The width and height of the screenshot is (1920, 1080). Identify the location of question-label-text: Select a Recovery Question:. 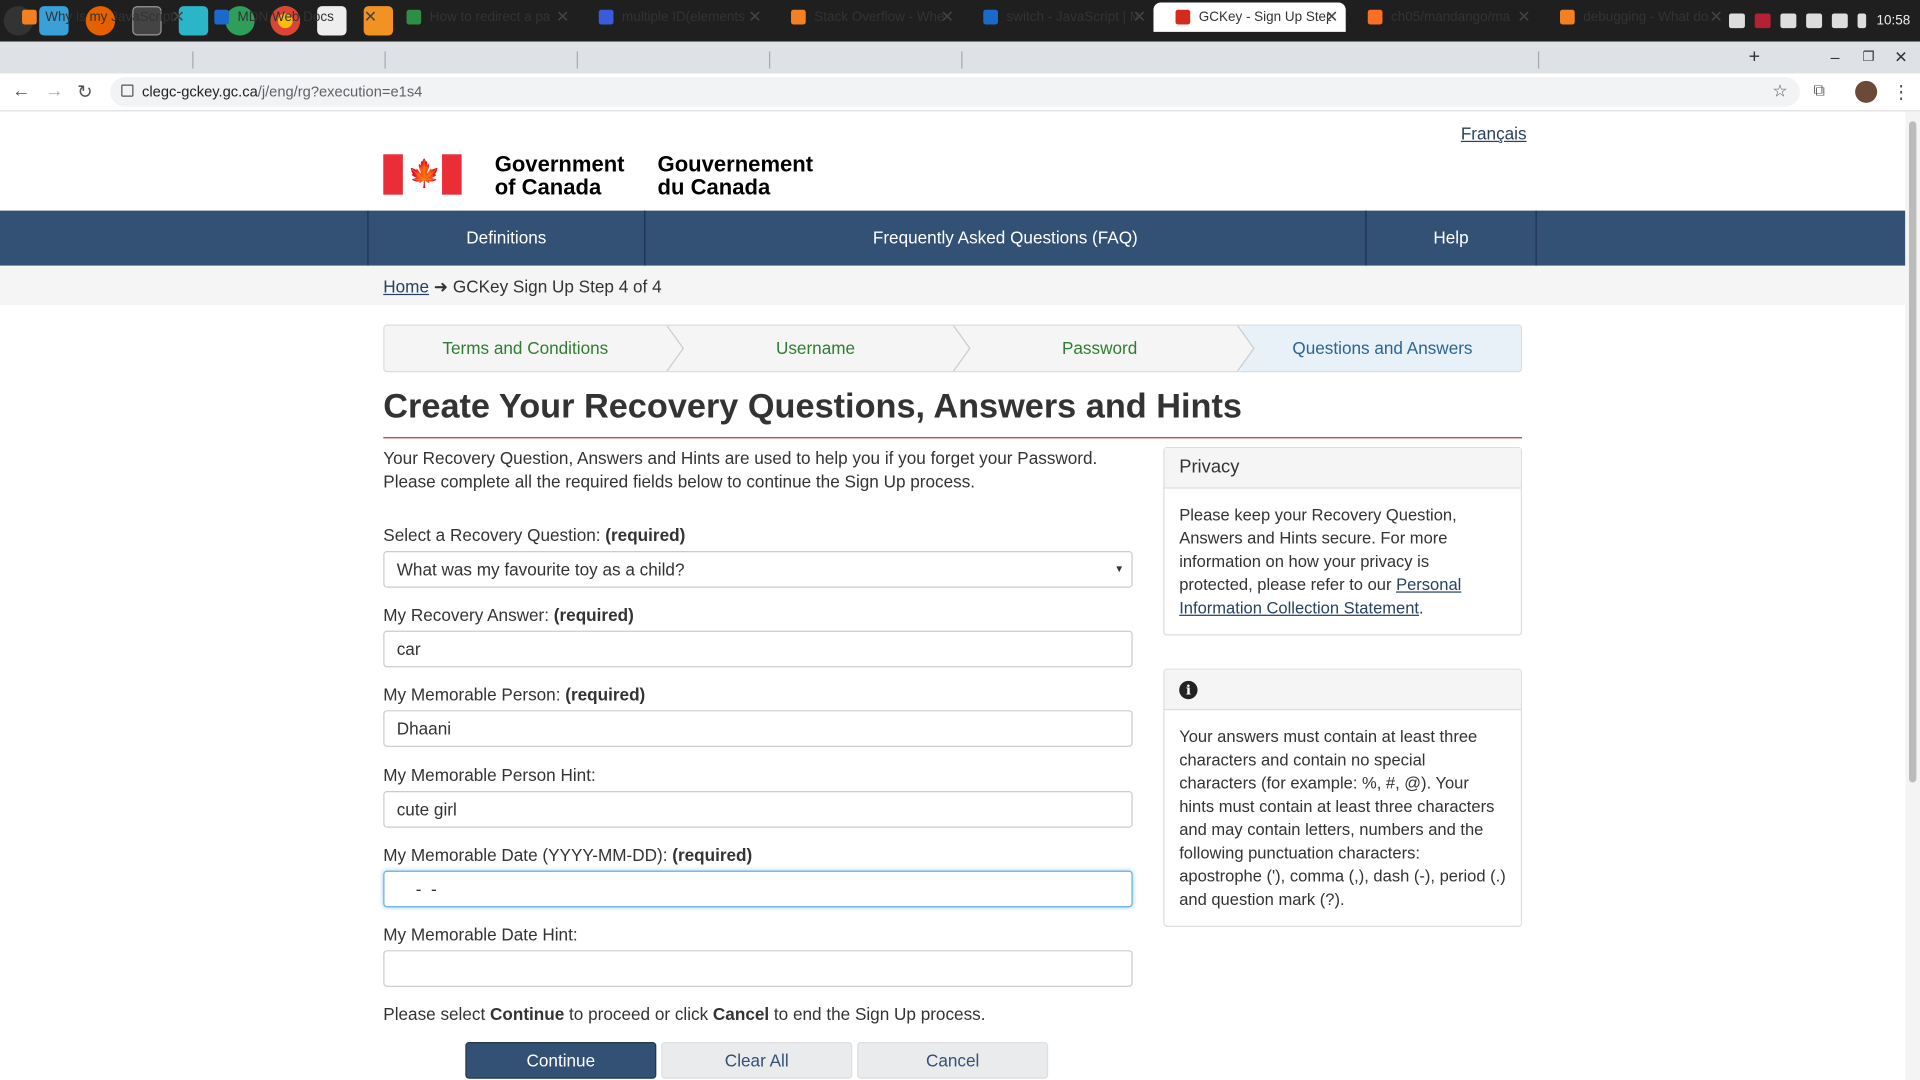
(492, 535).